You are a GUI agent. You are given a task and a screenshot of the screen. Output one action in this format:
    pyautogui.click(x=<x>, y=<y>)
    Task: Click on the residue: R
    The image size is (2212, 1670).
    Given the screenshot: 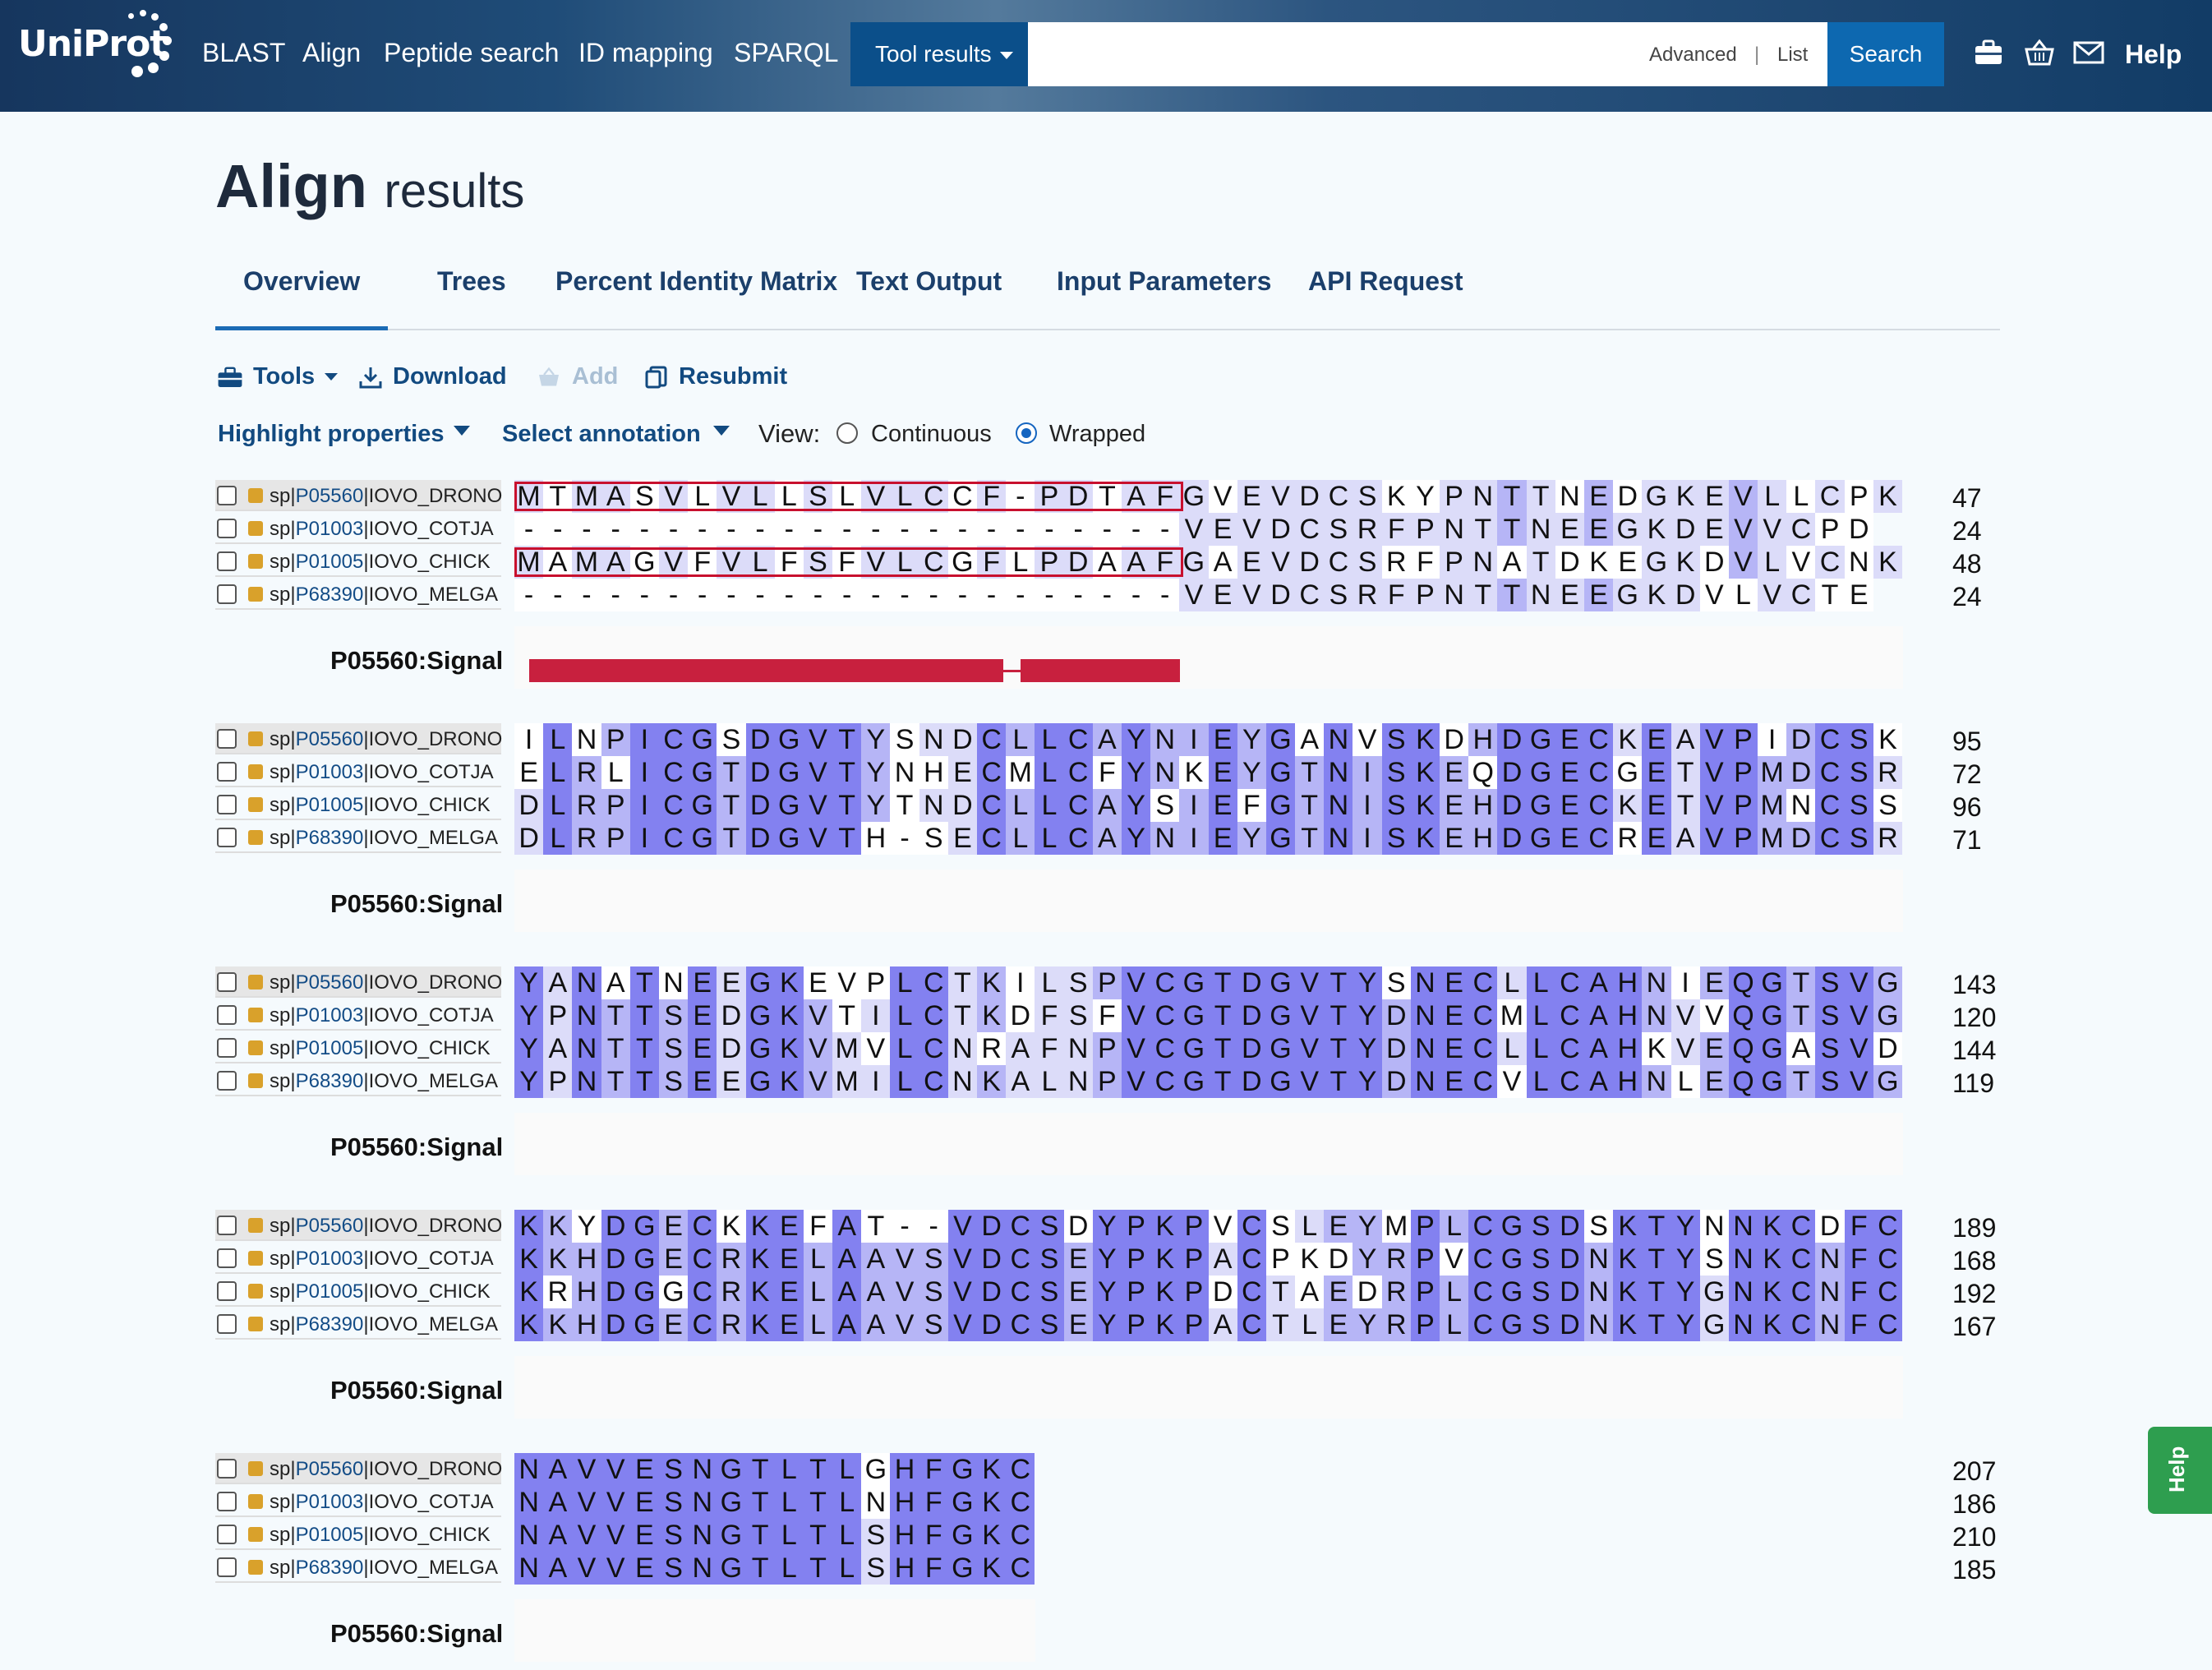 What is the action you would take?
    pyautogui.click(x=1367, y=595)
    